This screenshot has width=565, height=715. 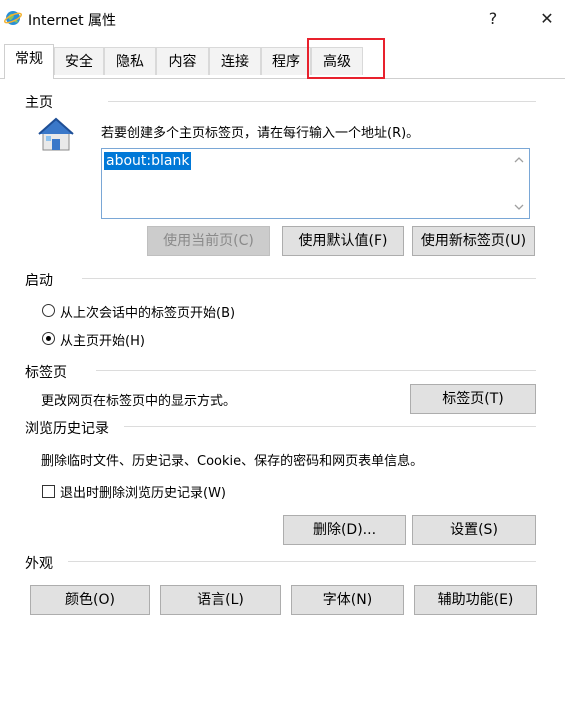 I want to click on radio-last-session-label: 从上次会话中的标签页开始(B), so click(x=148, y=313).